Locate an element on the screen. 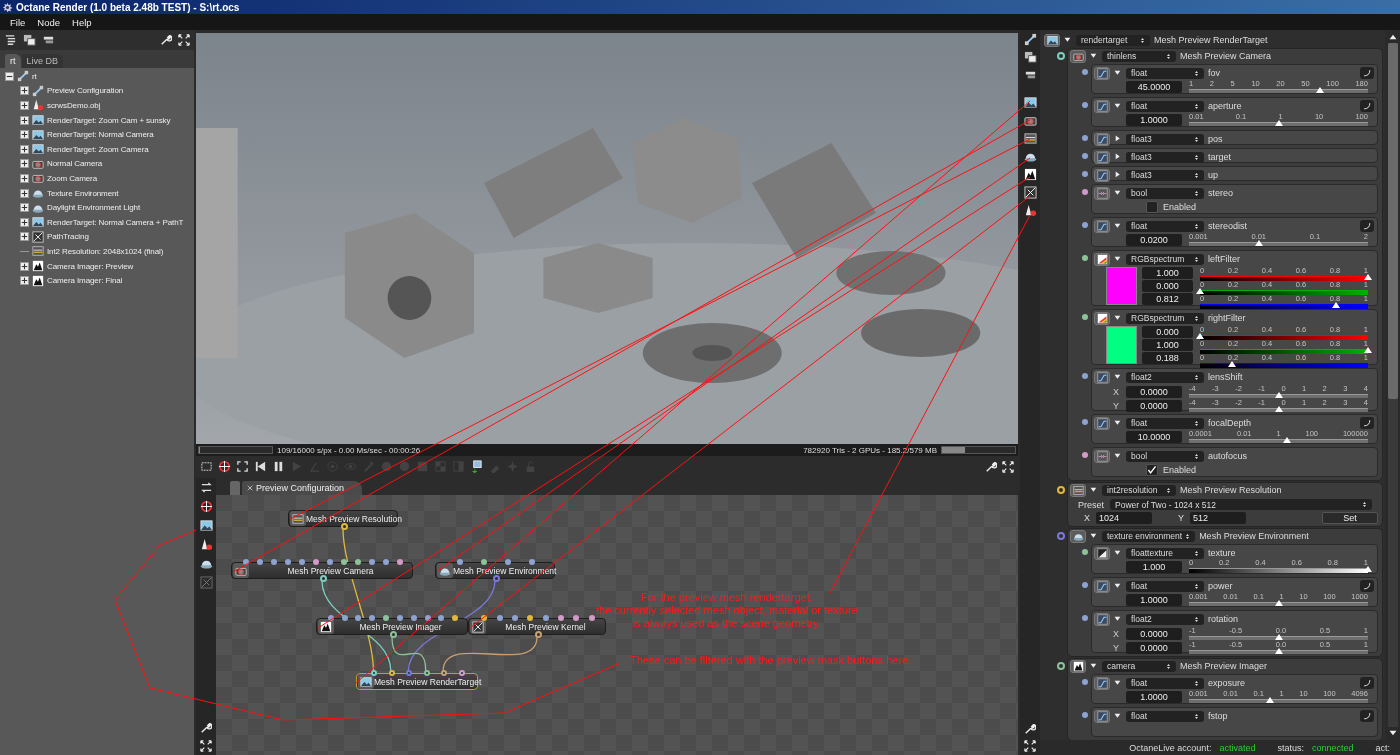 The width and height of the screenshot is (1400, 755). parameter-name: power is located at coordinates (1220, 586).